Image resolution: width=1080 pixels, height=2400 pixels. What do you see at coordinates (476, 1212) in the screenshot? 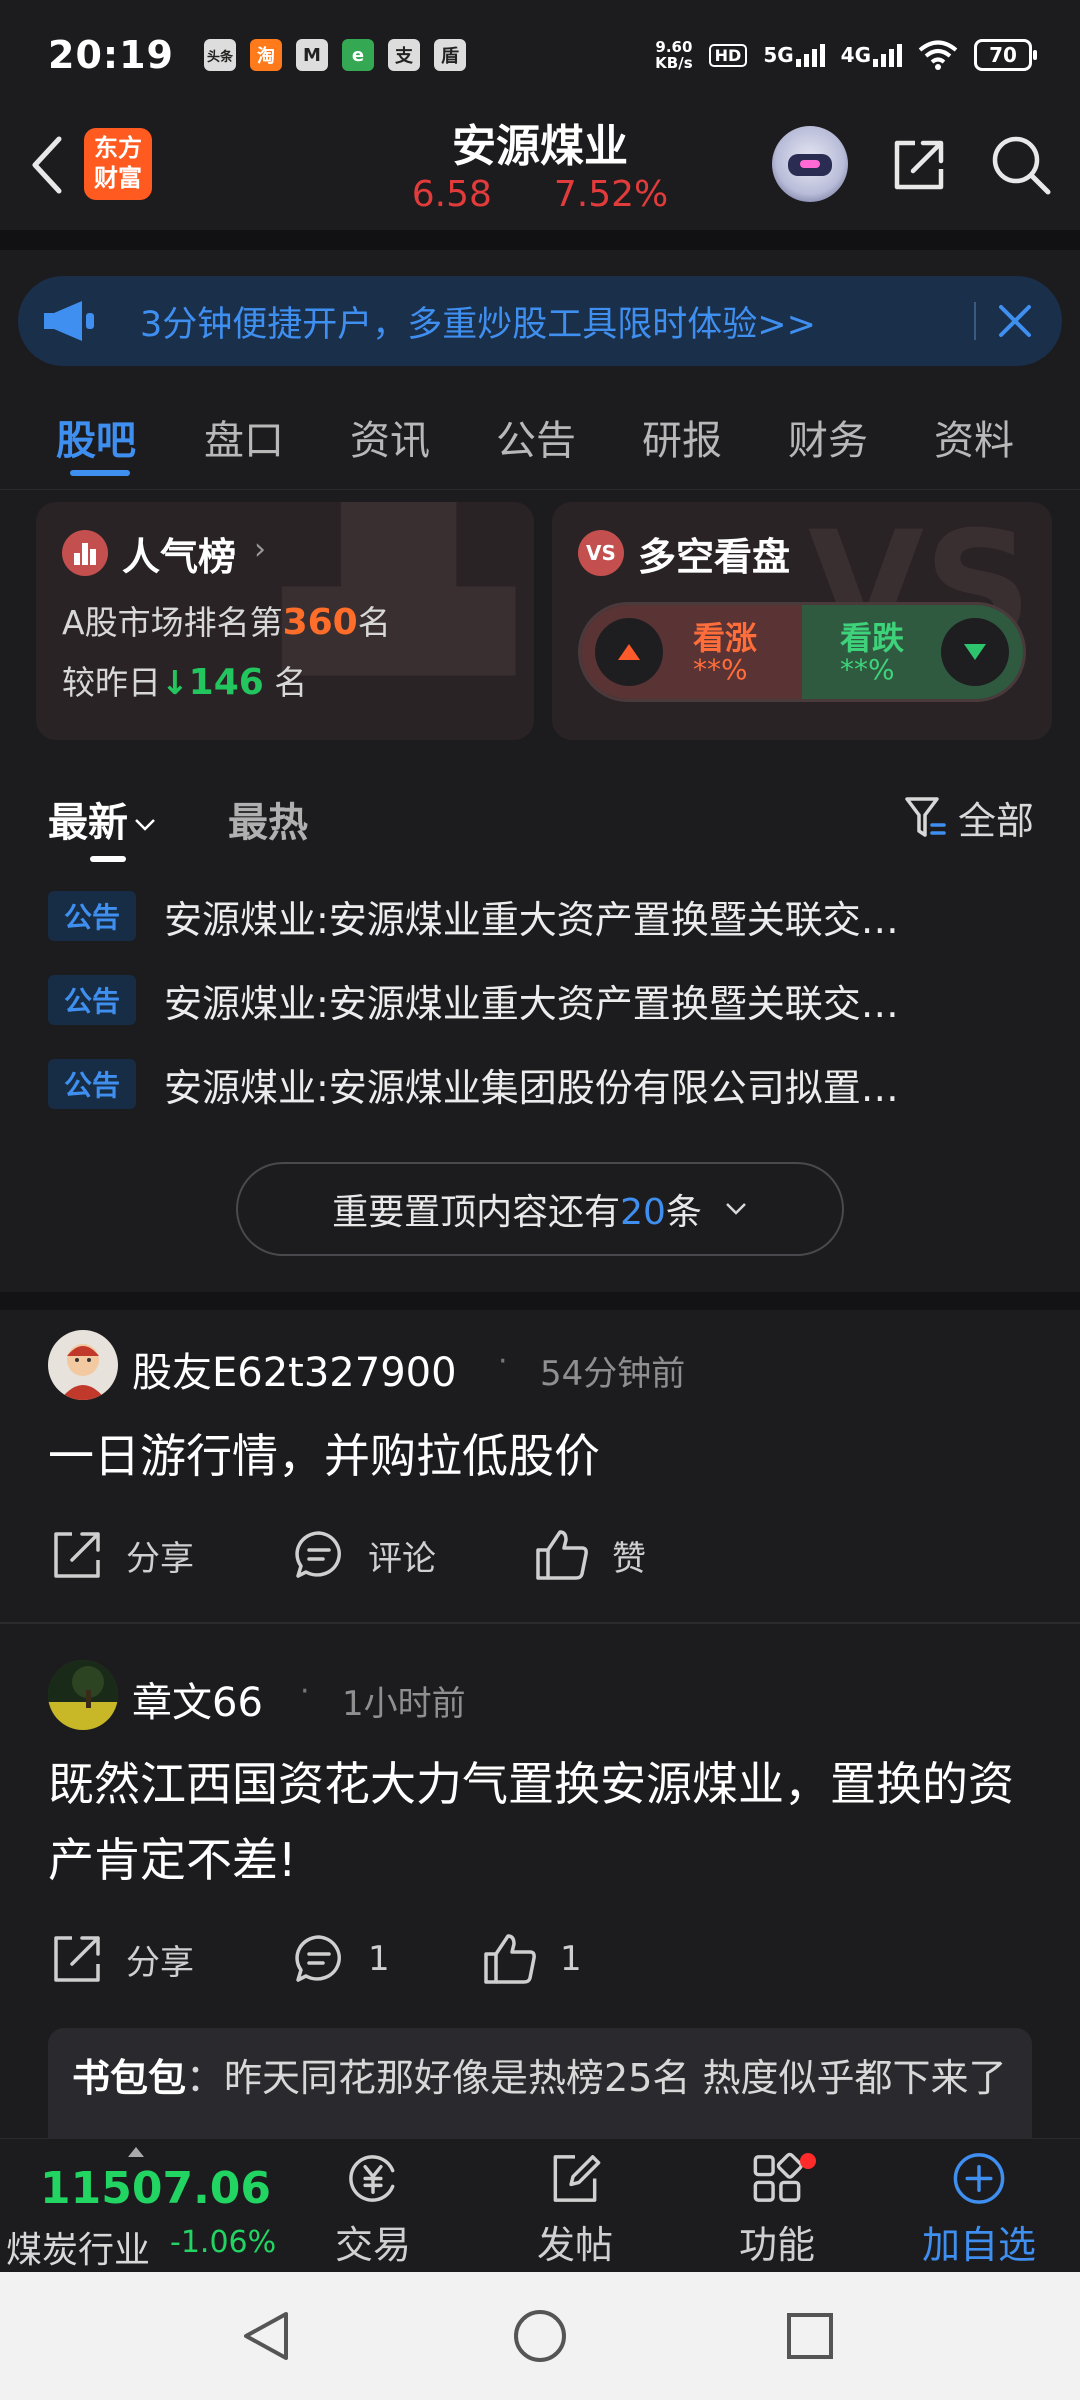
I see `pinned-prefix: 重要置顶内容还有` at bounding box center [476, 1212].